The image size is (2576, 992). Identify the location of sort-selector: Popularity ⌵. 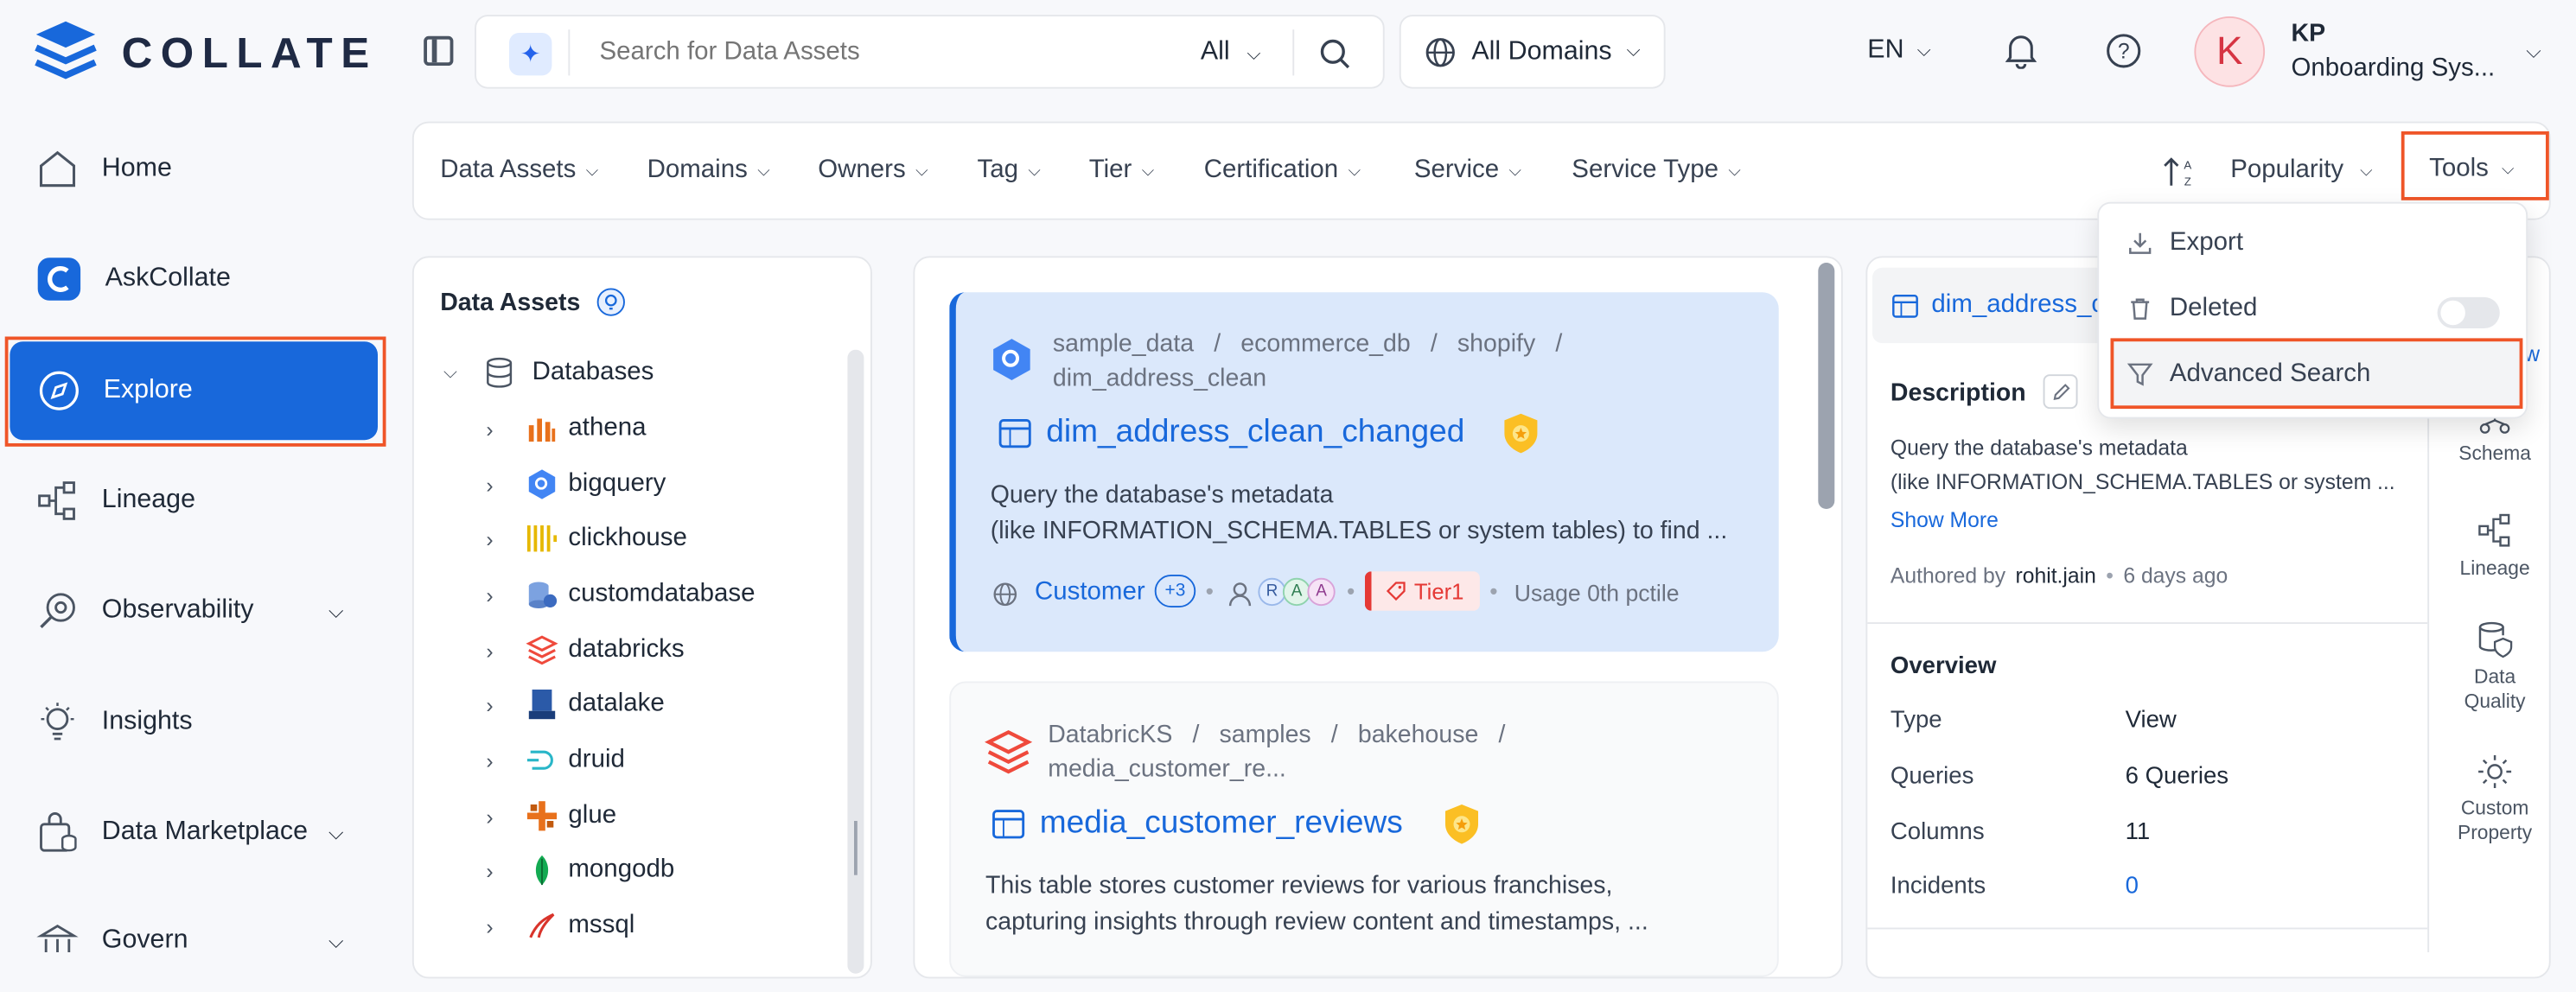
(2301, 171).